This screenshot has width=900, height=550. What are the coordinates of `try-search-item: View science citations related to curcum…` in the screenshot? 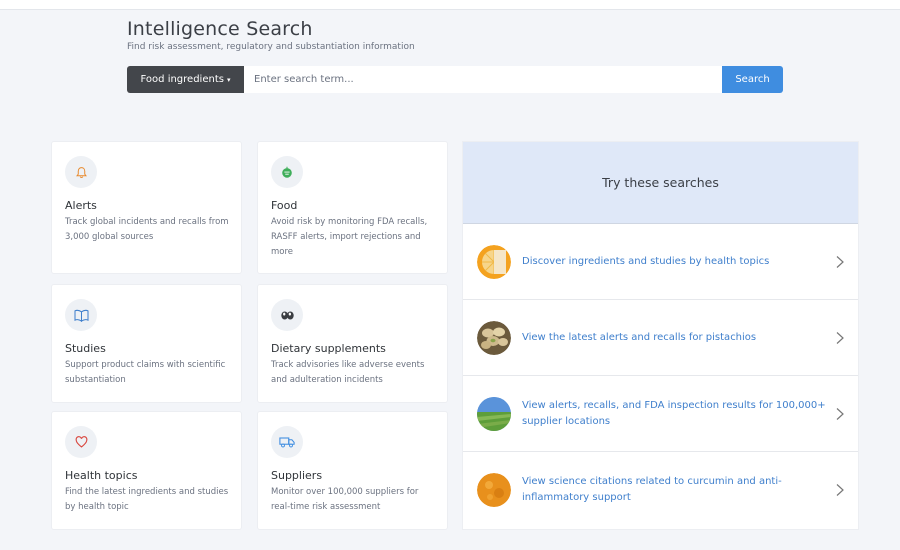 It's located at (660, 490).